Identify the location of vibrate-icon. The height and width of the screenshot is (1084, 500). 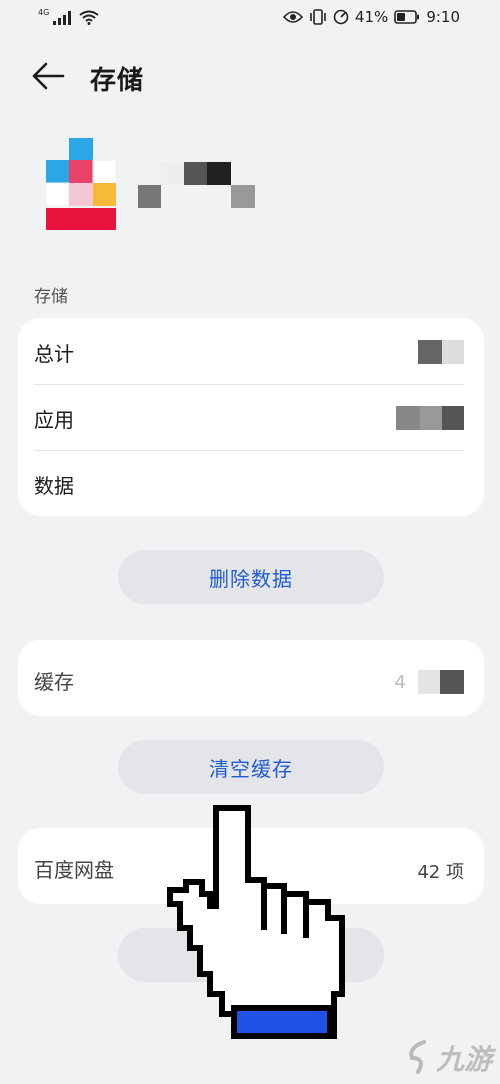
(318, 17).